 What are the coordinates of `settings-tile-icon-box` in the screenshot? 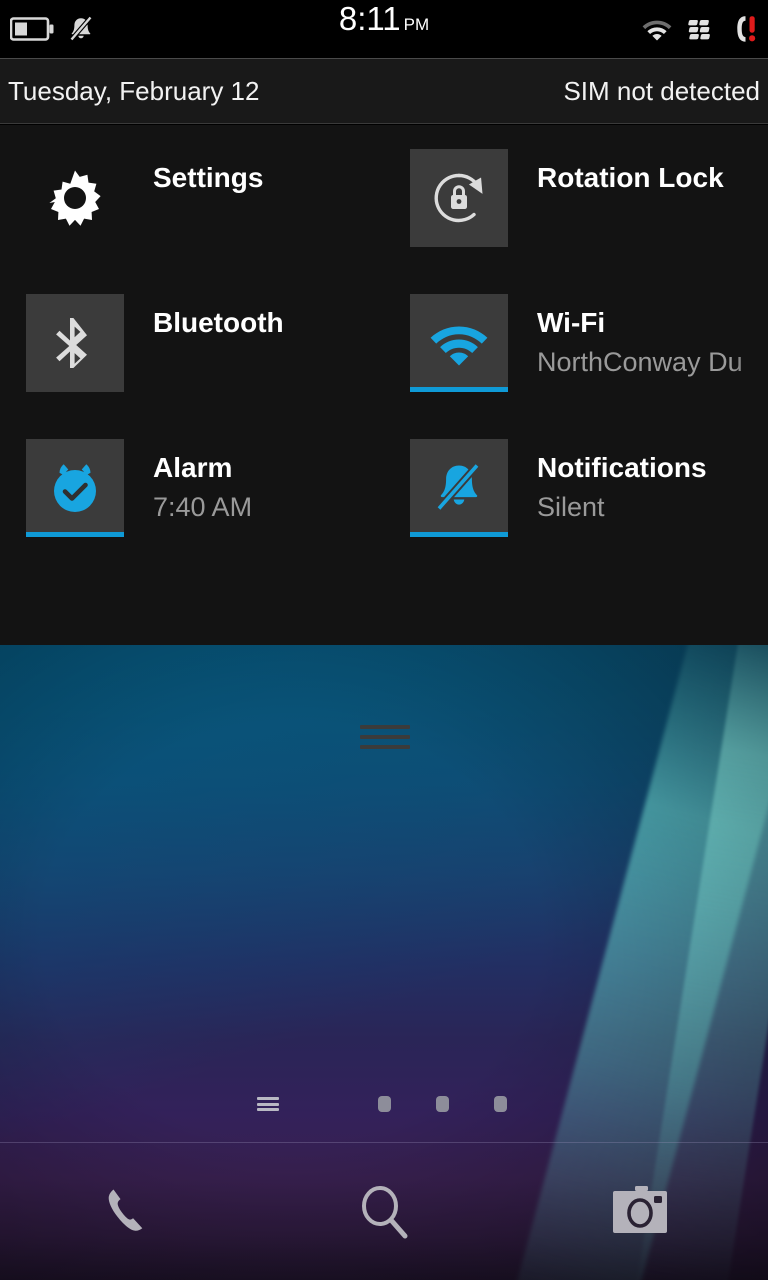 It's located at (75, 198).